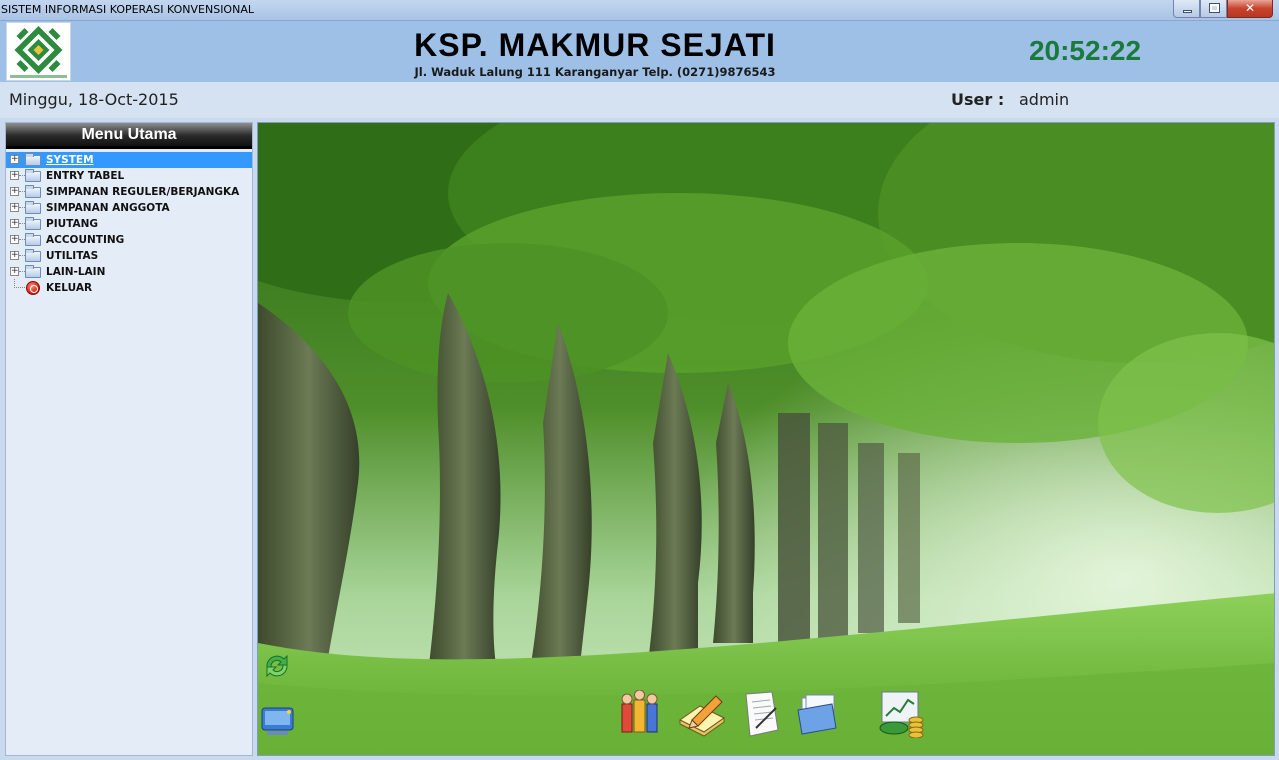 The width and height of the screenshot is (1279, 760). I want to click on logo-emblem-icon, so click(38, 52).